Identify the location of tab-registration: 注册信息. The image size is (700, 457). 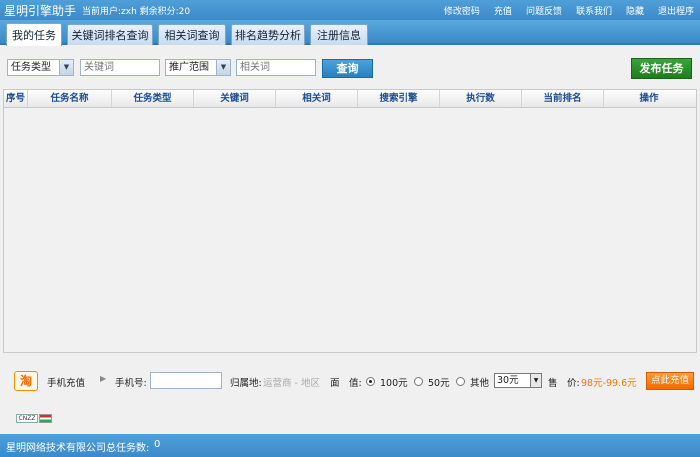
(339, 34).